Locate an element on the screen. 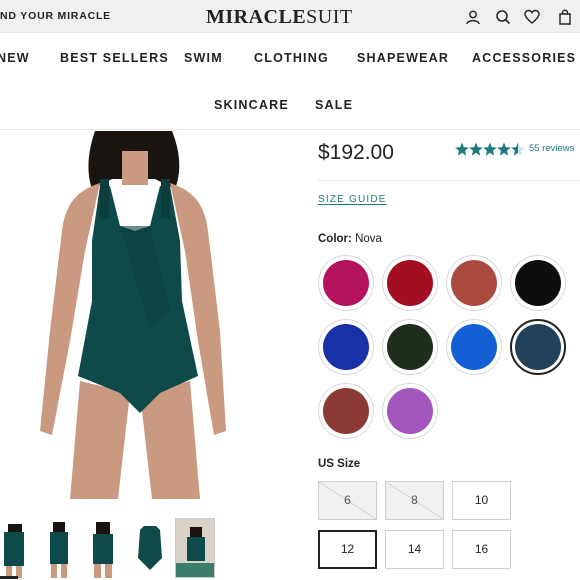  nav-item-best-sellers: BEST SELLERS is located at coordinates (114, 58).